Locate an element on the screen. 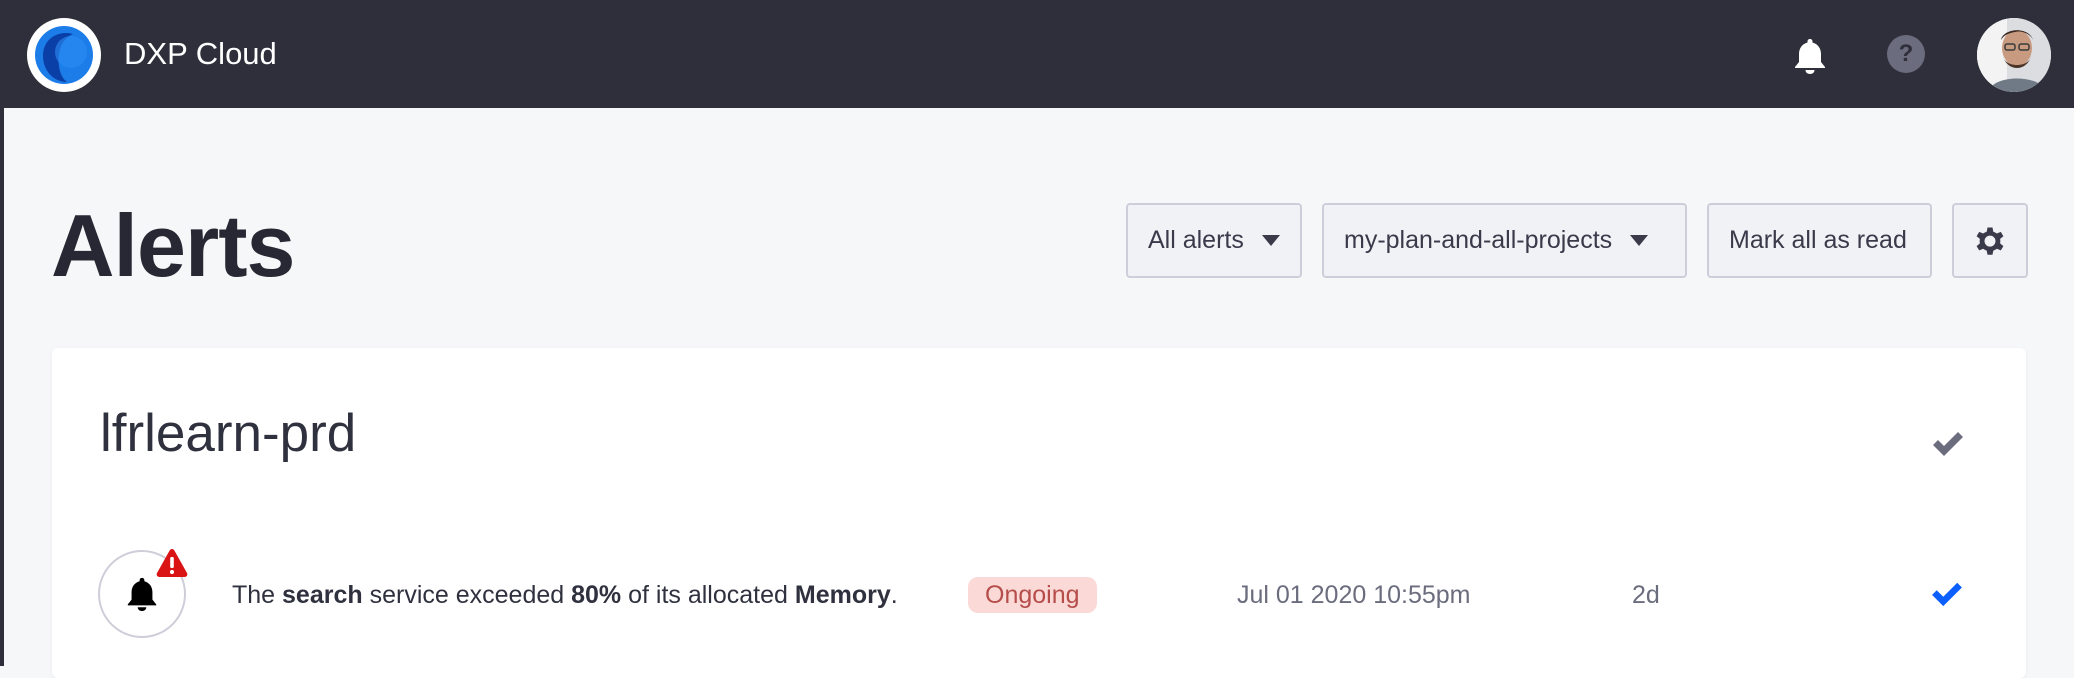 The width and height of the screenshot is (2074, 678). dxp-cloud-logo-icon is located at coordinates (64, 55).